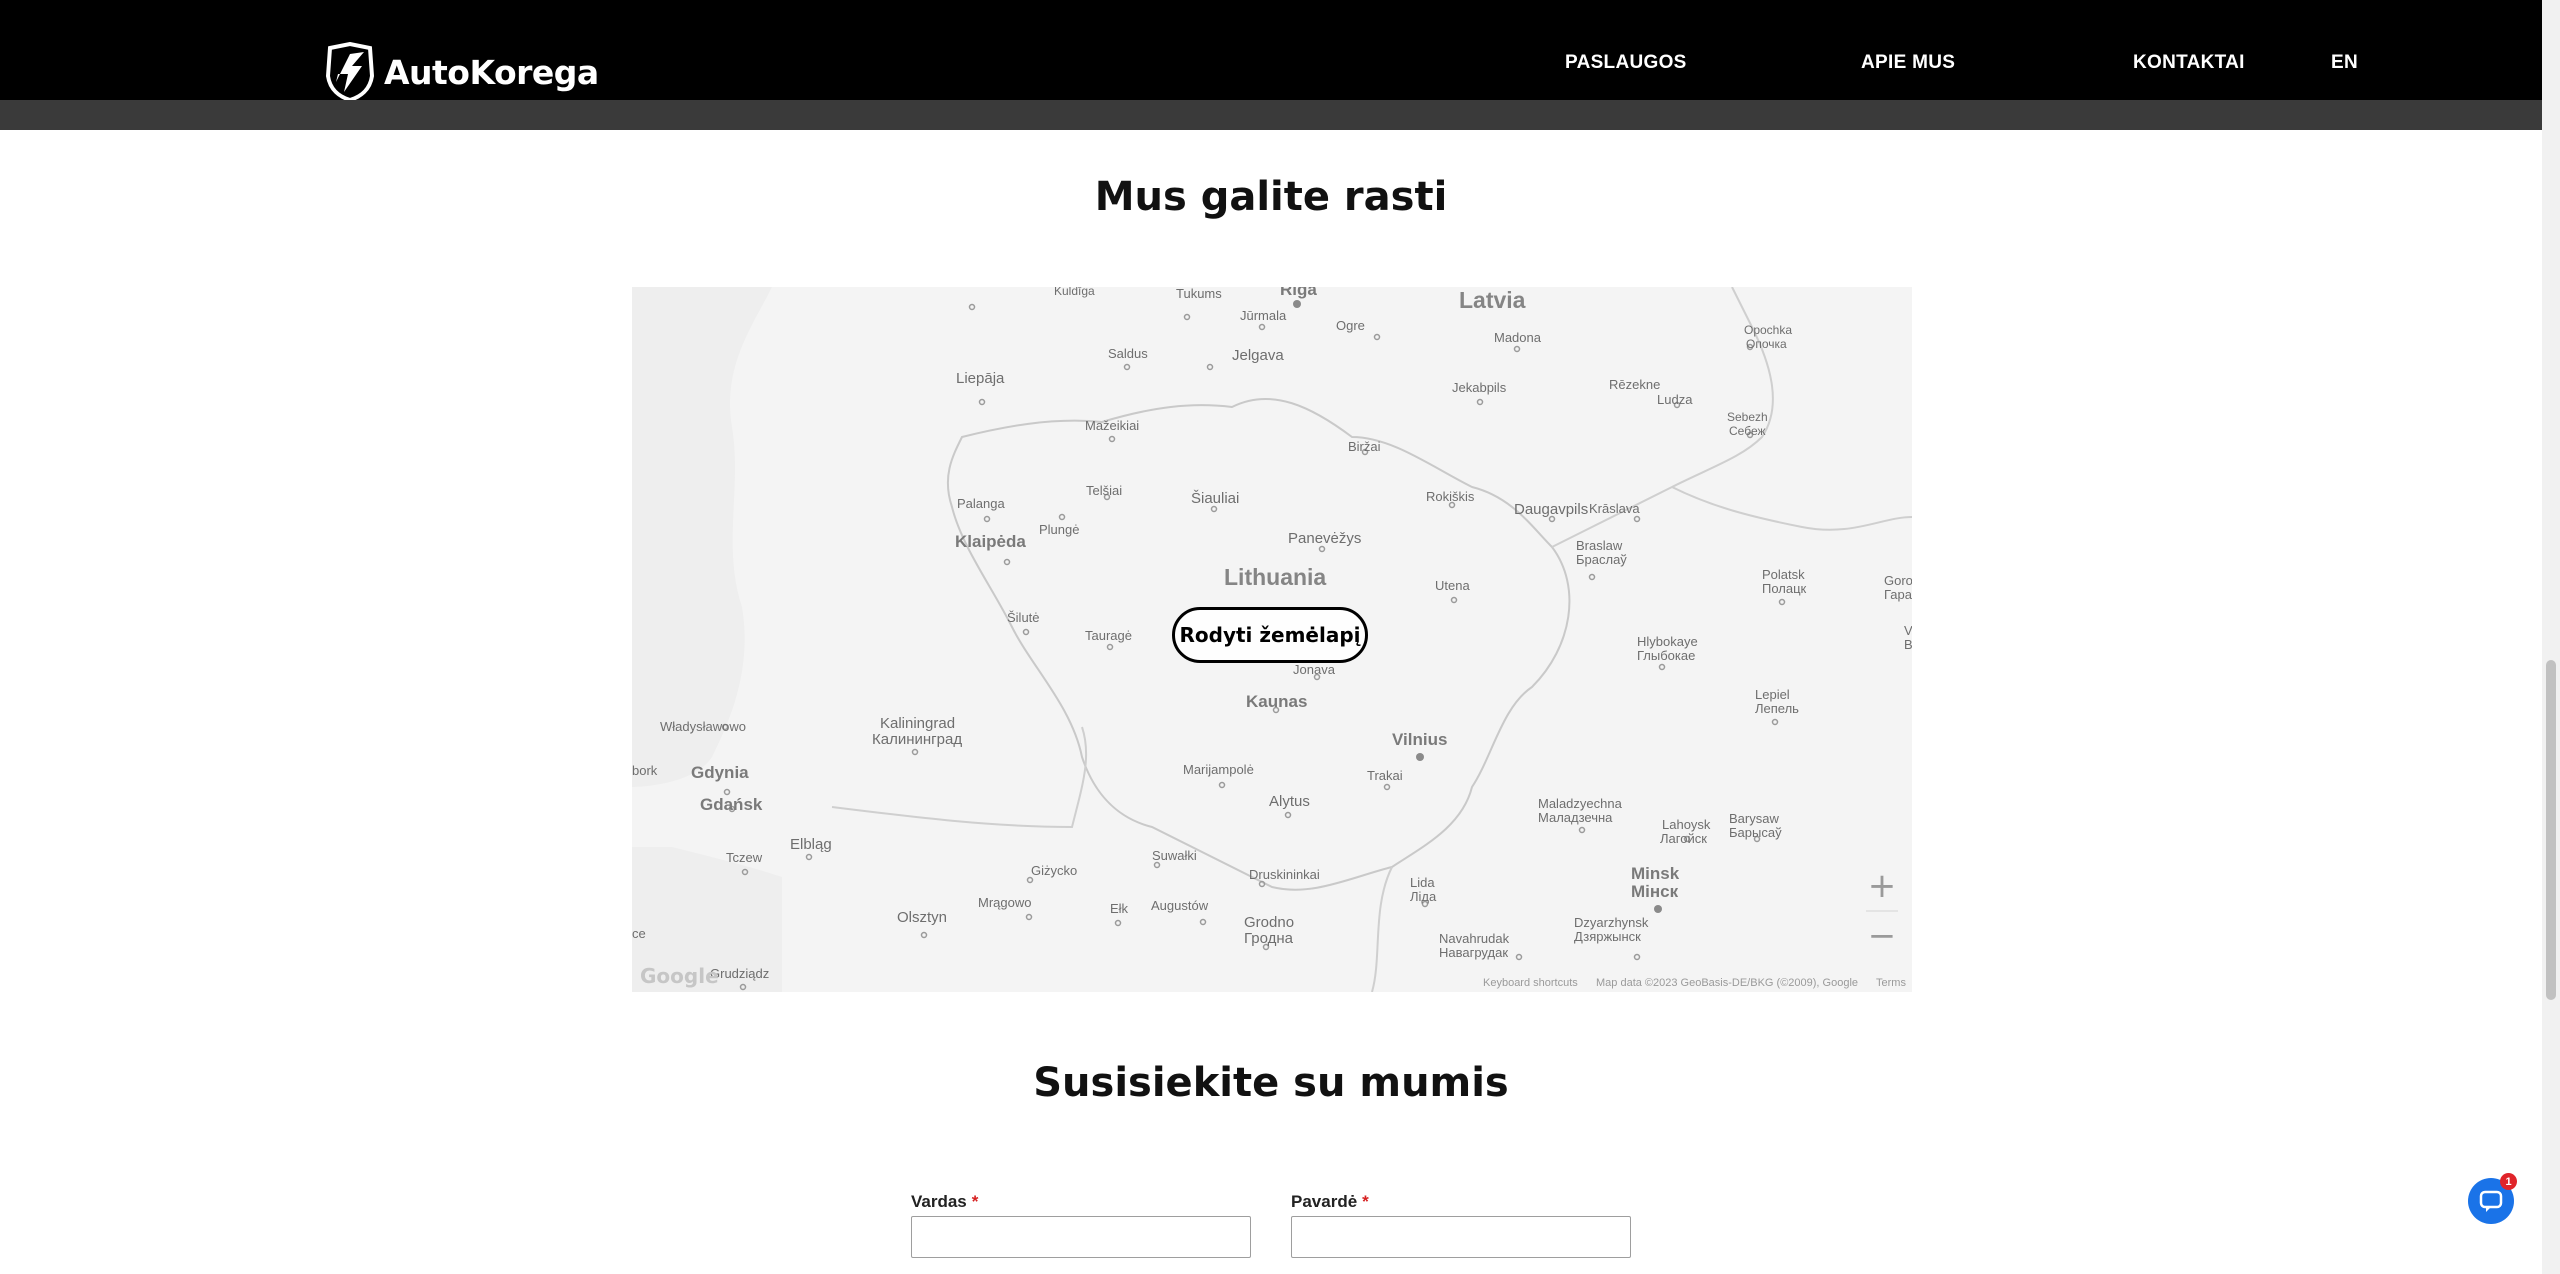 Image resolution: width=2560 pixels, height=1274 pixels. Describe the element at coordinates (2551, 637) in the screenshot. I see `page-scrollbar` at that location.